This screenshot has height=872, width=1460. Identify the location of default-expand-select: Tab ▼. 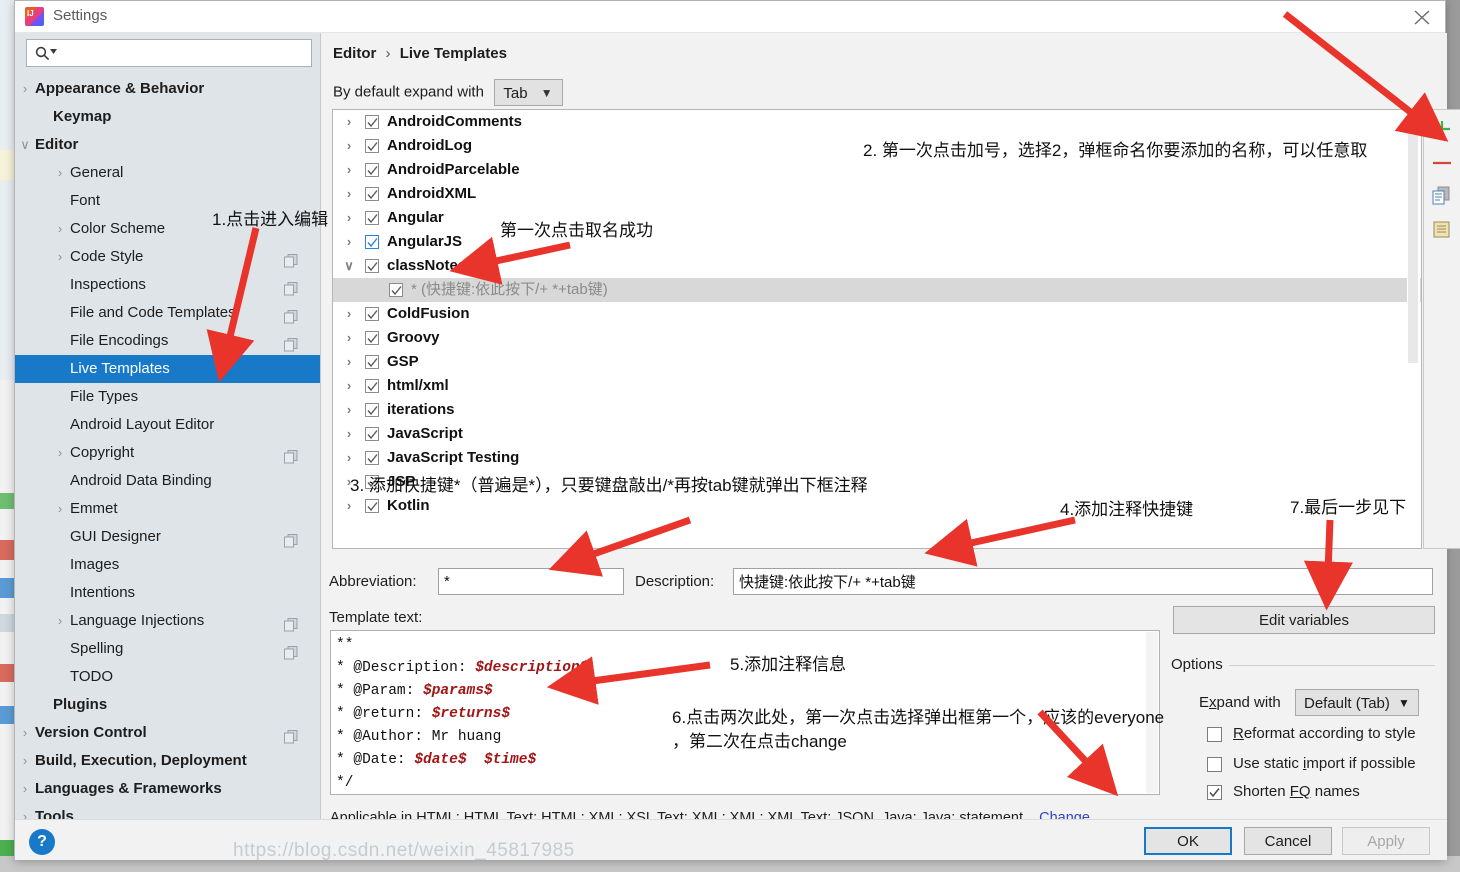
(528, 92).